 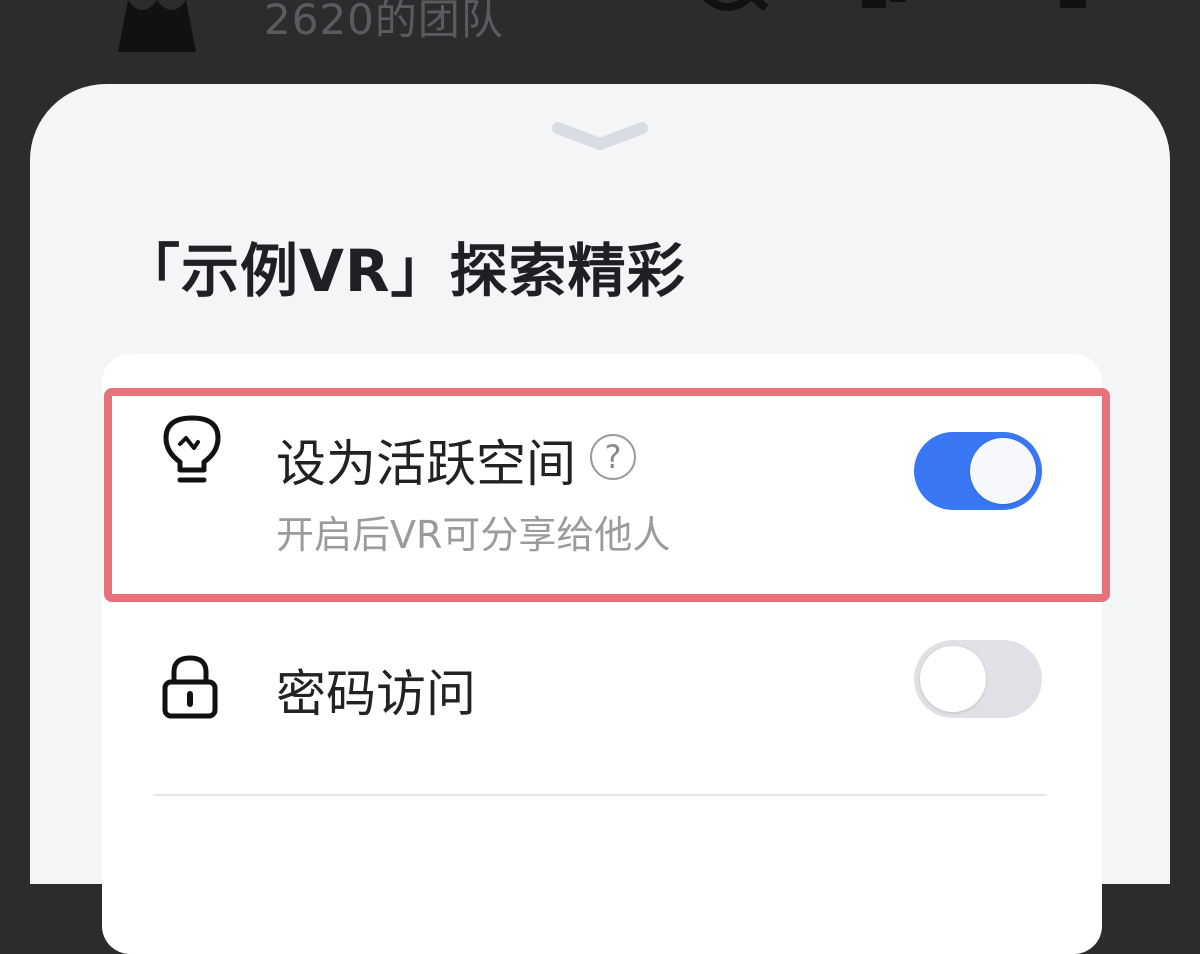 What do you see at coordinates (376, 694) in the screenshot?
I see `setting-label-password: 密码访问` at bounding box center [376, 694].